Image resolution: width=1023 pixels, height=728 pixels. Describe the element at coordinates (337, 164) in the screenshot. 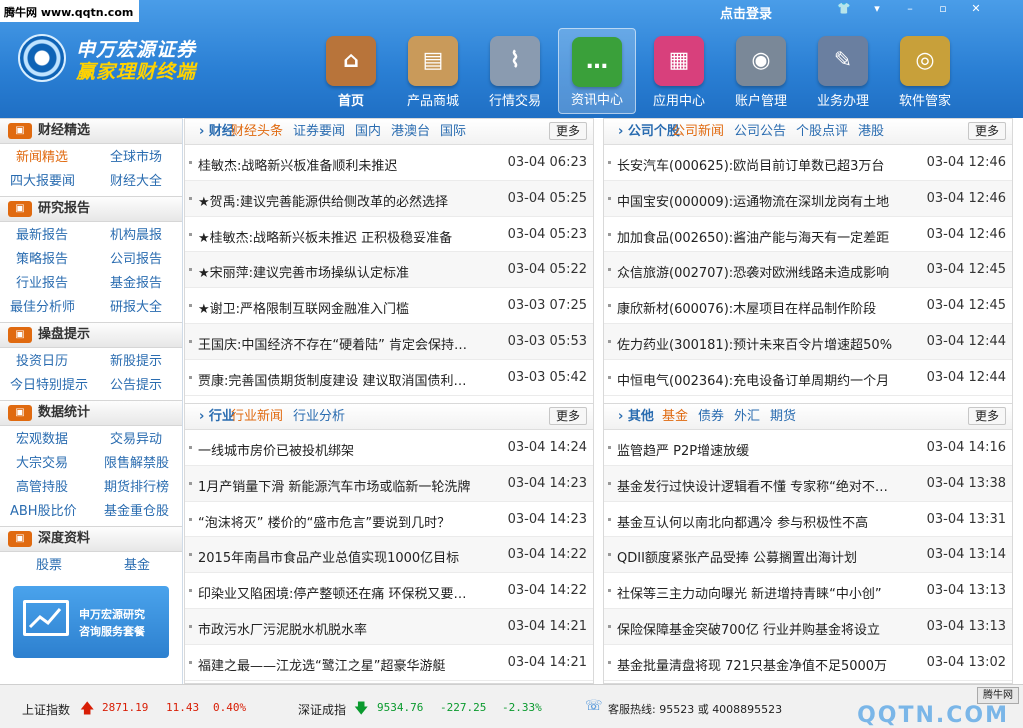

I see `news-headline: 桂敏杰:战略新兴板准备顺利未推迟` at that location.